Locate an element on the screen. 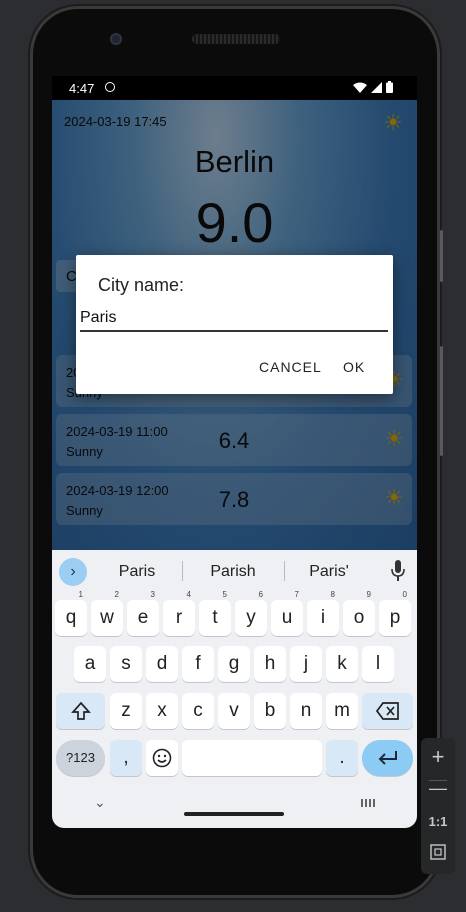  key-o: o9 is located at coordinates (359, 613).